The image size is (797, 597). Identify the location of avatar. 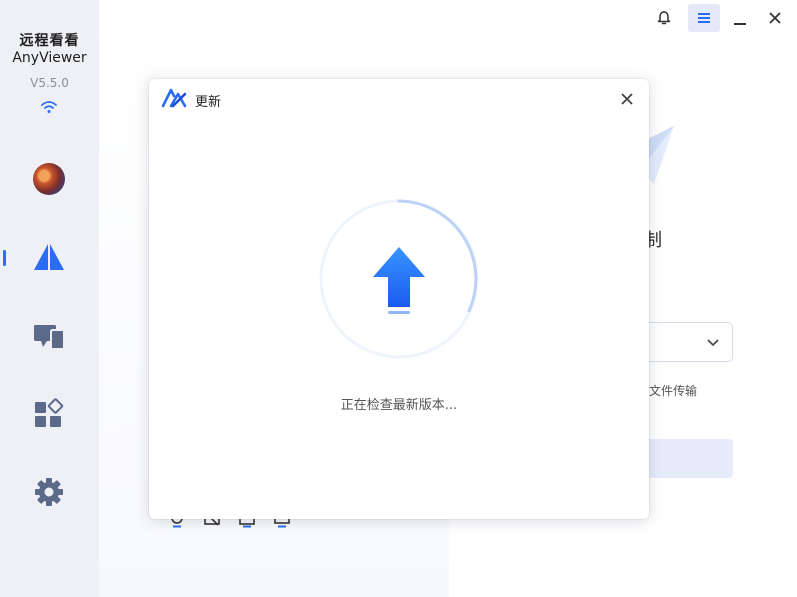
(49, 179).